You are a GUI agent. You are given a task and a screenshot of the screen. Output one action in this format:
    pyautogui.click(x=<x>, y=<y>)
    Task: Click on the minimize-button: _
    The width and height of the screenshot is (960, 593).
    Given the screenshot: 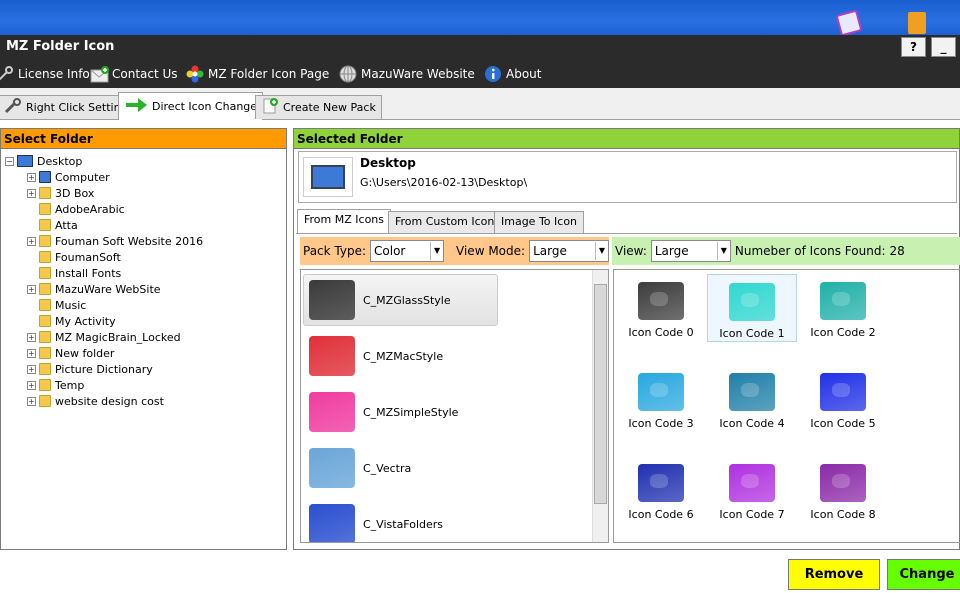 What is the action you would take?
    pyautogui.click(x=943, y=47)
    